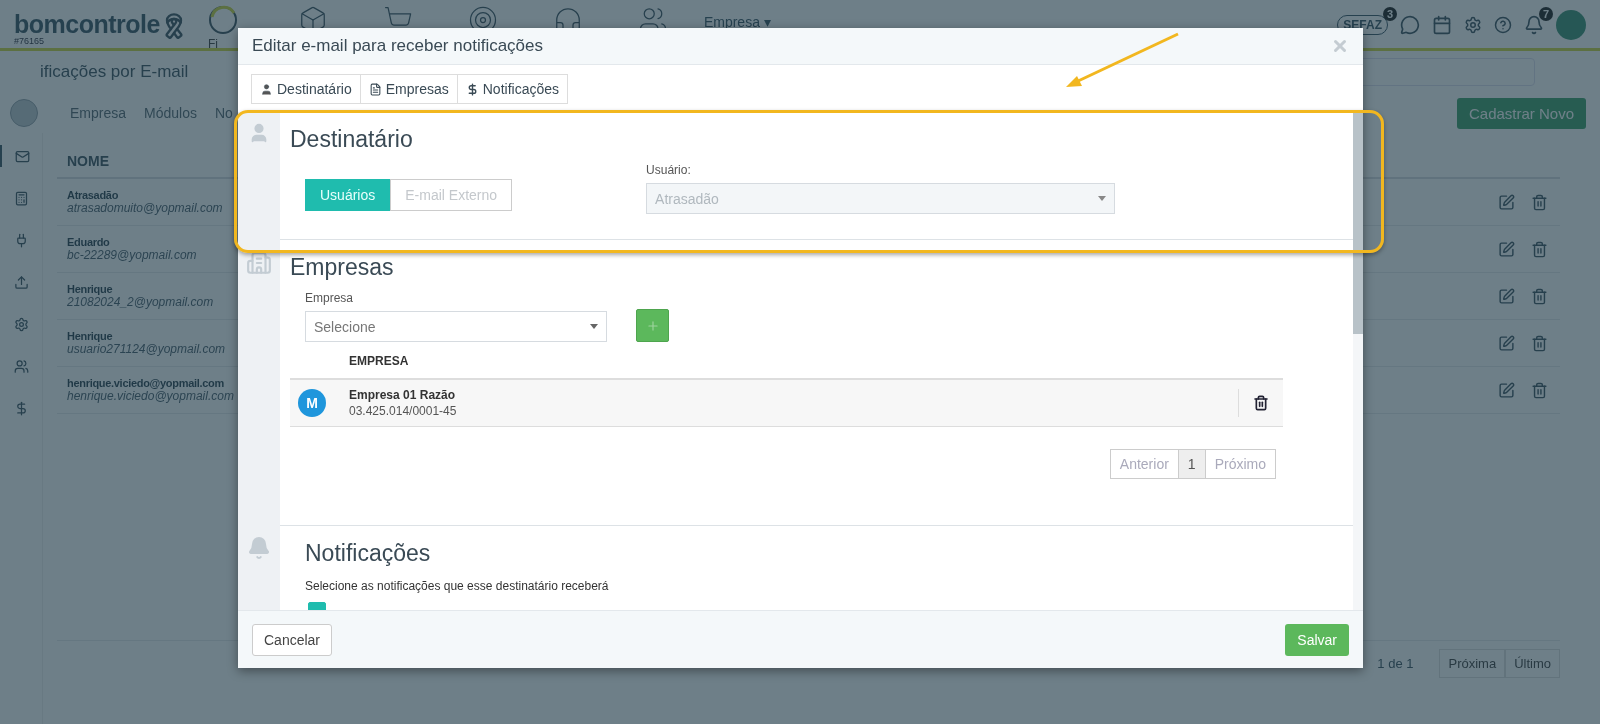  I want to click on recipient-email: atrasadomuito@yopmail.com, so click(145, 208).